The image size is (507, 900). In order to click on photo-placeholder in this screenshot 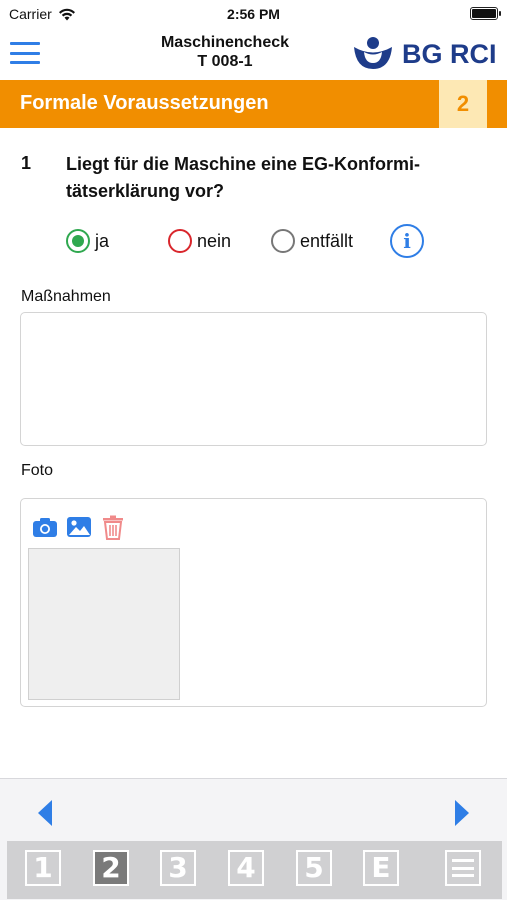, I will do `click(104, 624)`.